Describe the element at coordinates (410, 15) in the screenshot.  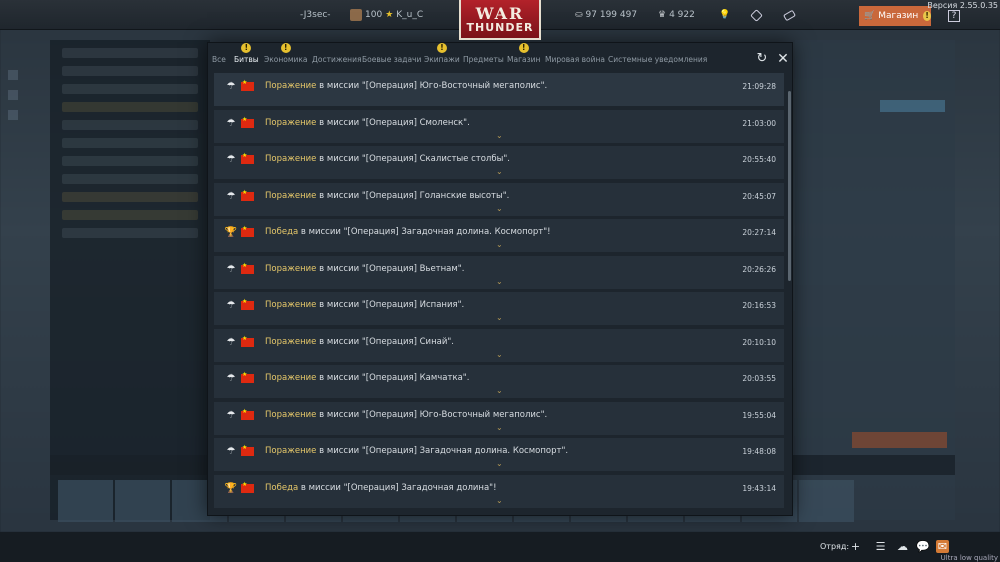
I see `player-nickname: K_u_C` at that location.